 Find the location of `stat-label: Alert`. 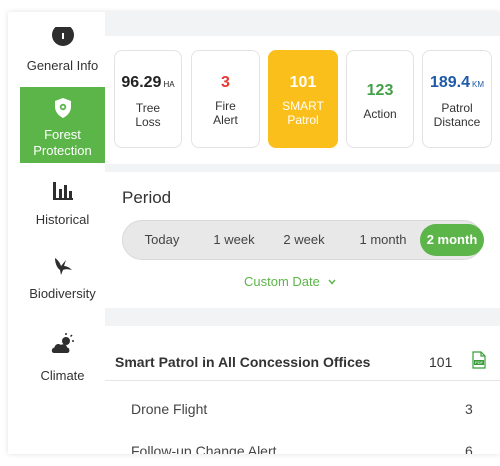

stat-label: Alert is located at coordinates (225, 120).